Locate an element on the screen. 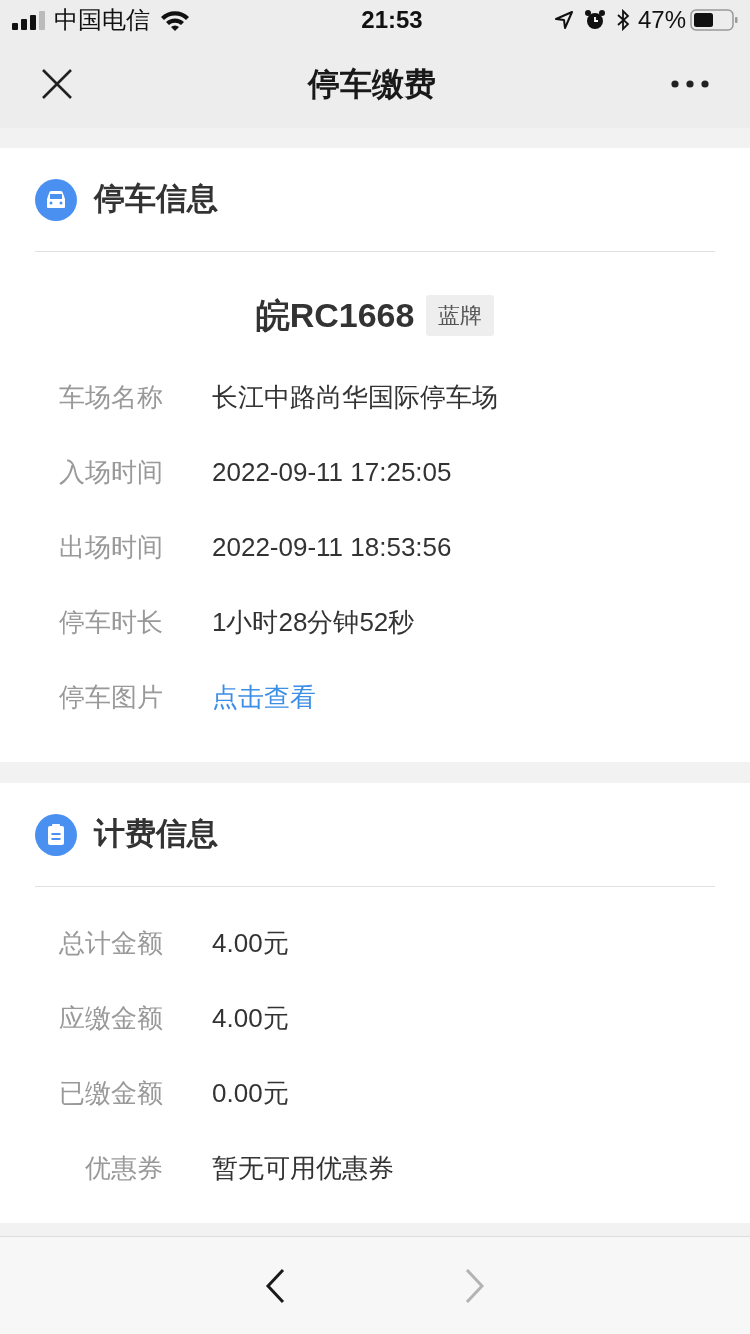  close-button is located at coordinates (57, 84).